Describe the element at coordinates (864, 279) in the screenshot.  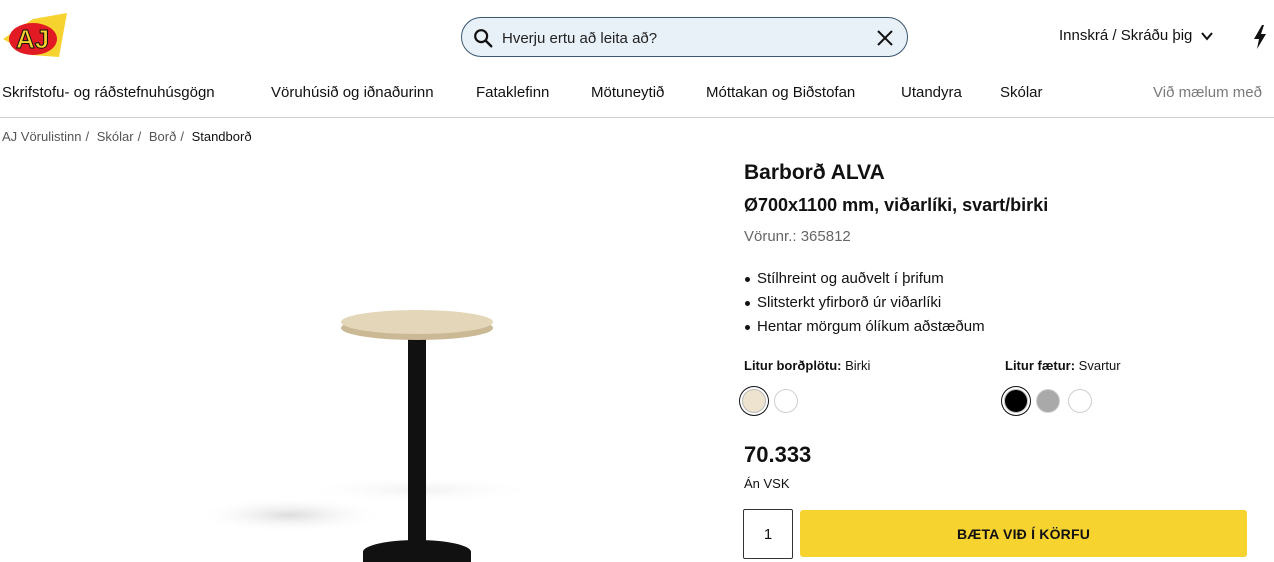
I see `feature-item: Stílhreint og auðvelt í þrifum` at that location.